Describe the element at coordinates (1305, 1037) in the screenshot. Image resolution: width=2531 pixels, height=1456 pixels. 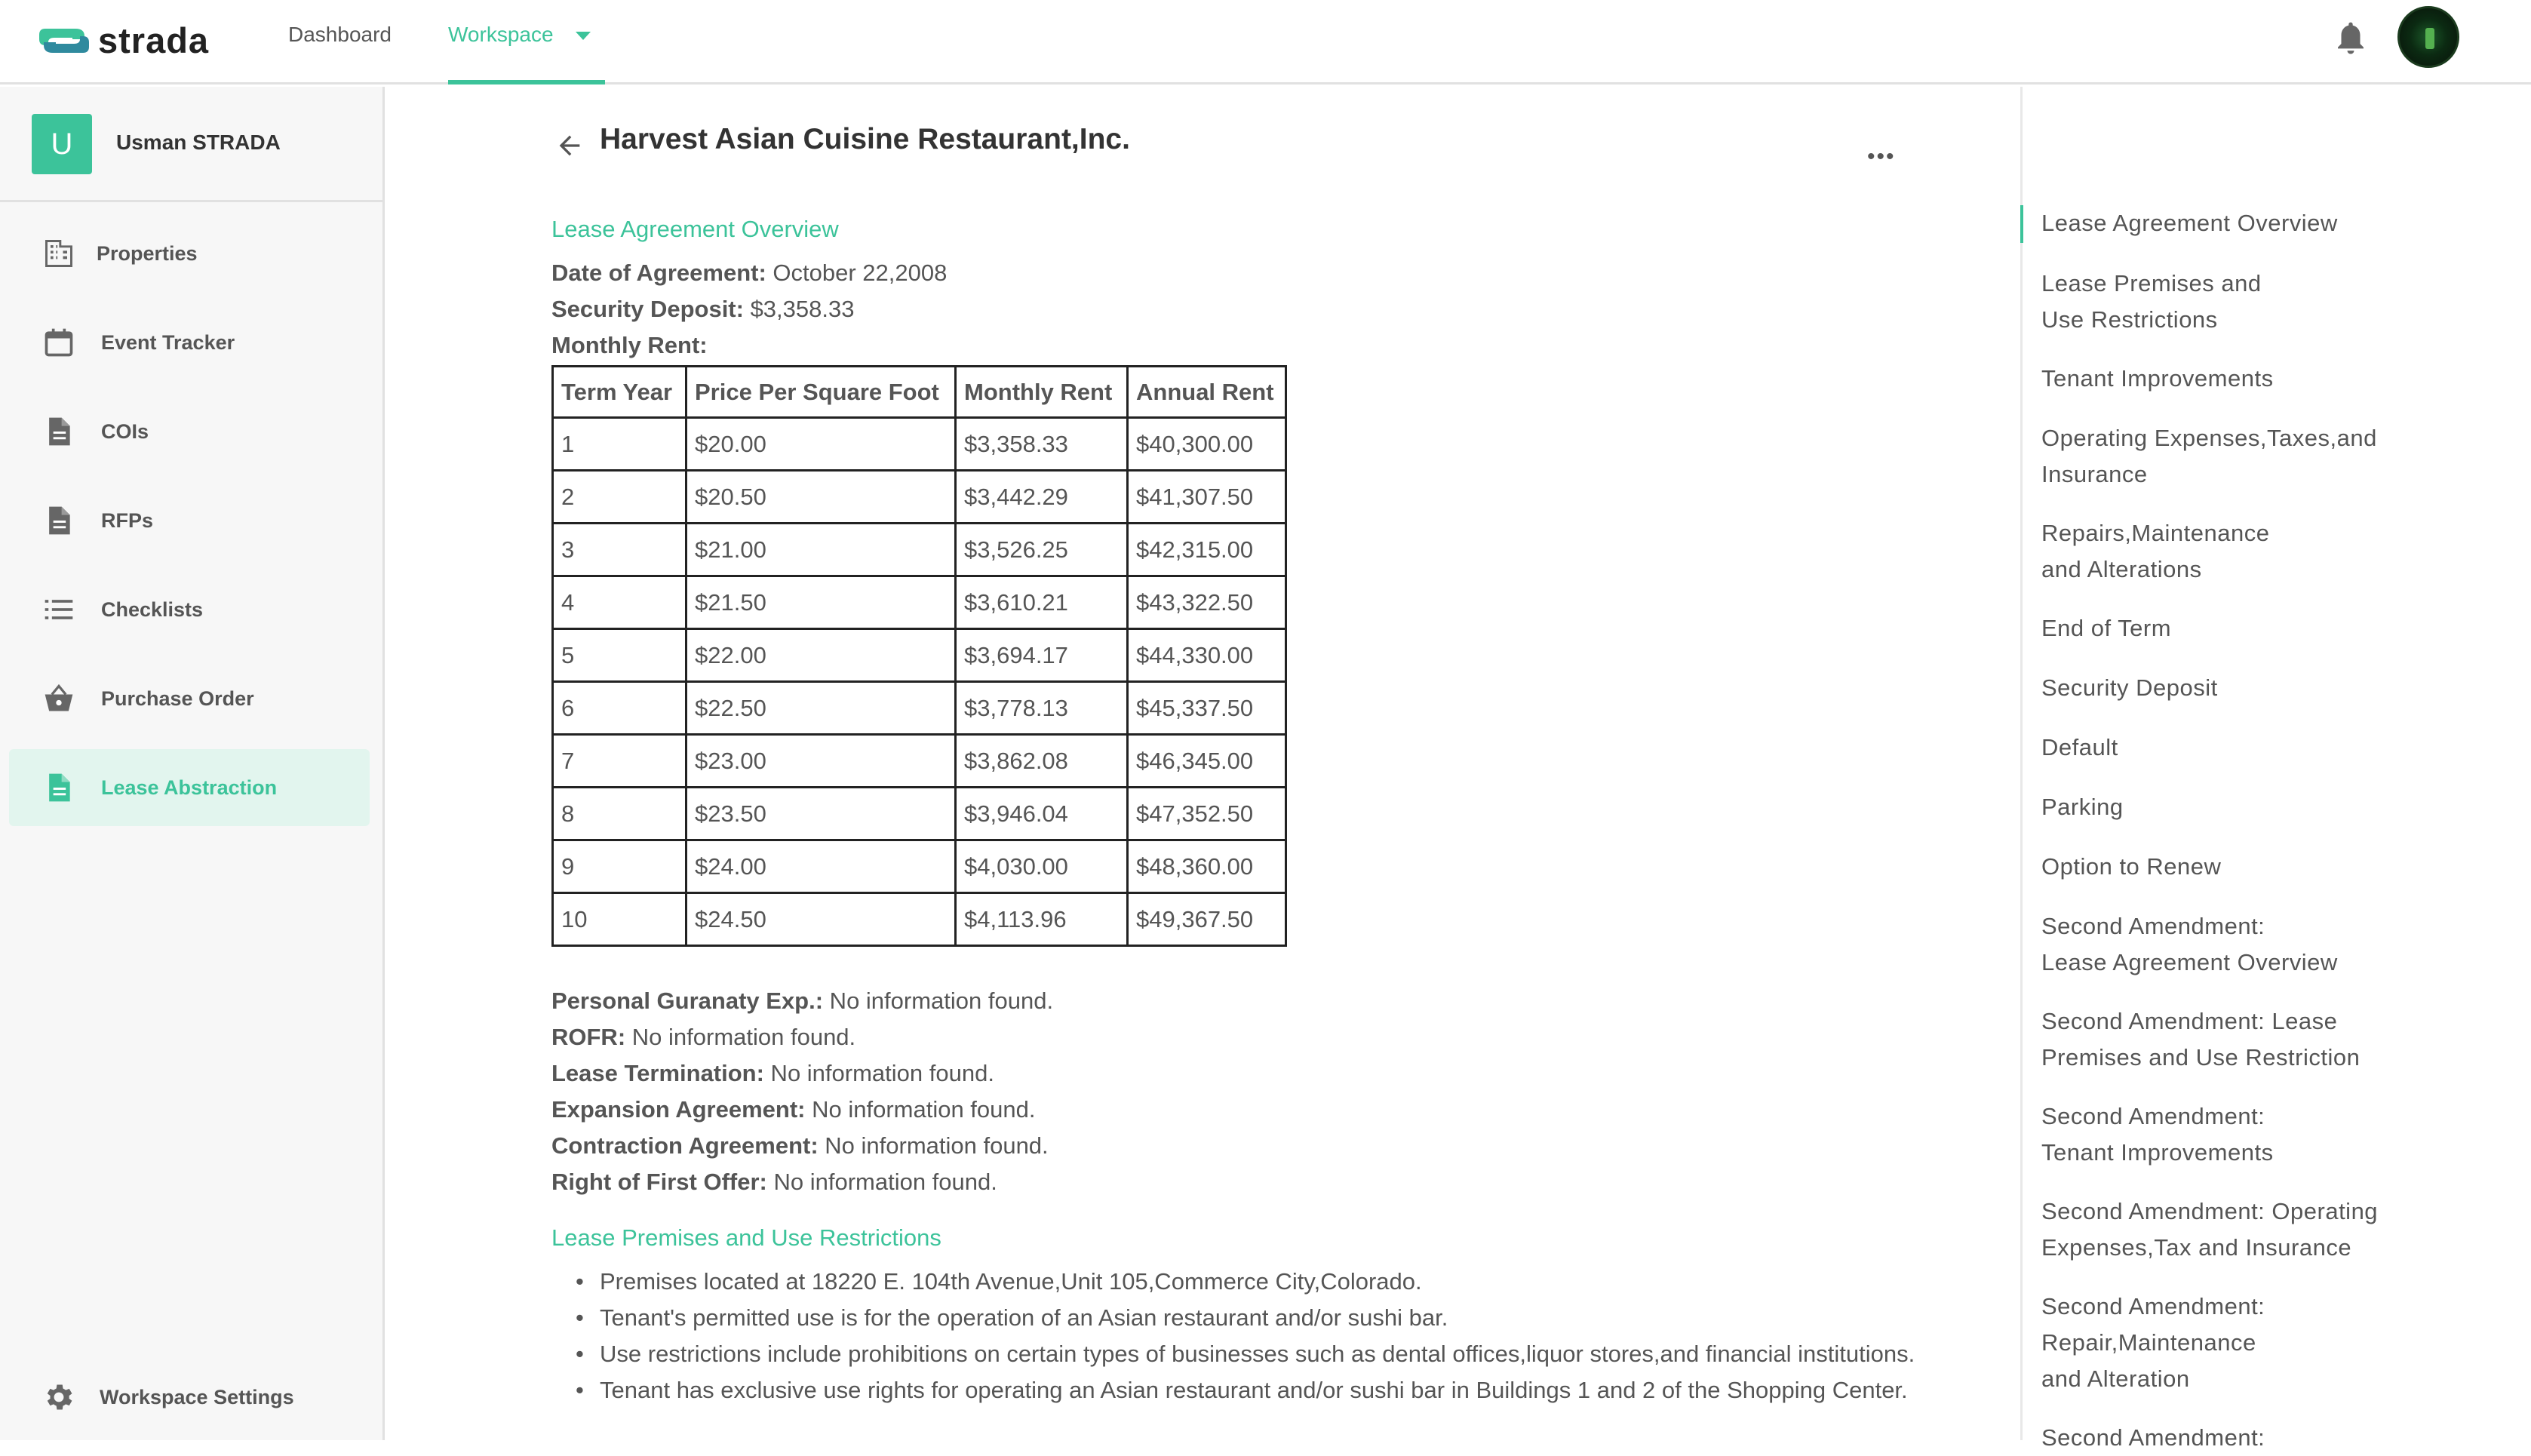
I see `lease-field: ROFR: No information found.` at that location.